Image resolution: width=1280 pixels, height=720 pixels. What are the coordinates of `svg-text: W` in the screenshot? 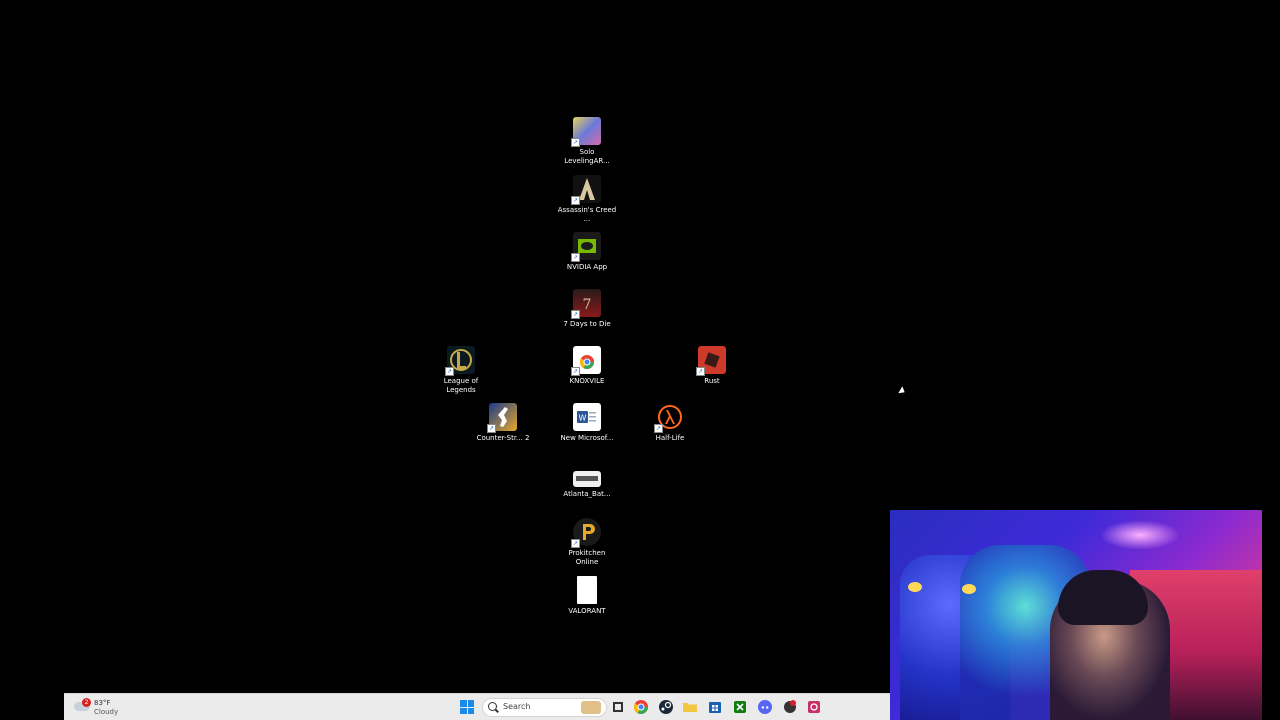 It's located at (583, 418).